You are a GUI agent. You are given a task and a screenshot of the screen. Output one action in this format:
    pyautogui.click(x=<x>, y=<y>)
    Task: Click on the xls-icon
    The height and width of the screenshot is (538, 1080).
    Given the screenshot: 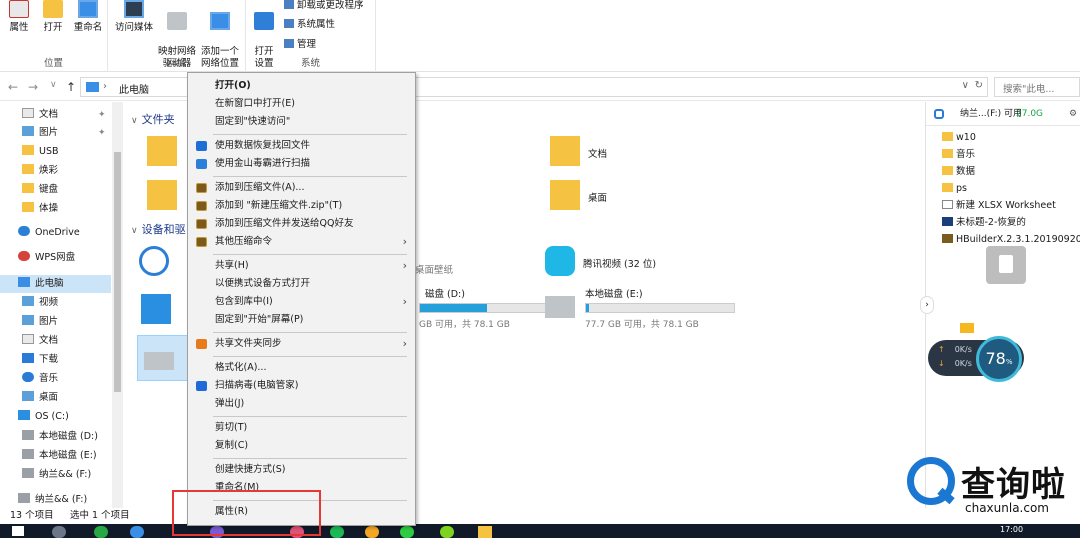 What is the action you would take?
    pyautogui.click(x=947, y=204)
    